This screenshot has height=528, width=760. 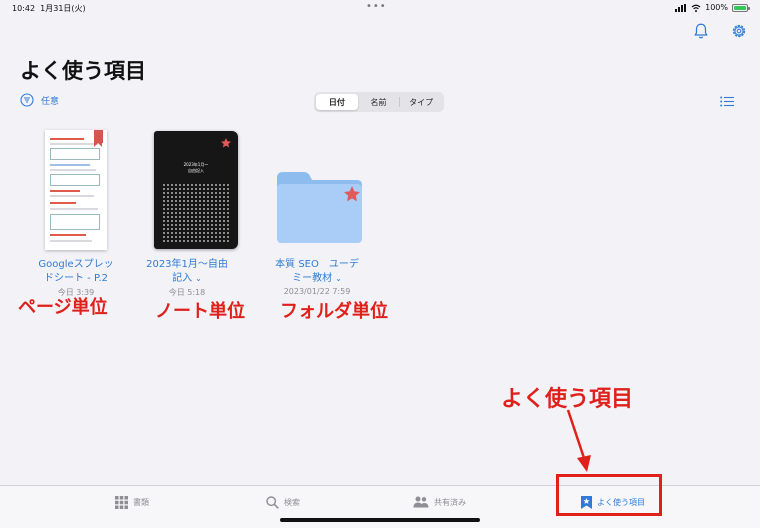 What do you see at coordinates (272, 502) in the screenshot?
I see `search-icon` at bounding box center [272, 502].